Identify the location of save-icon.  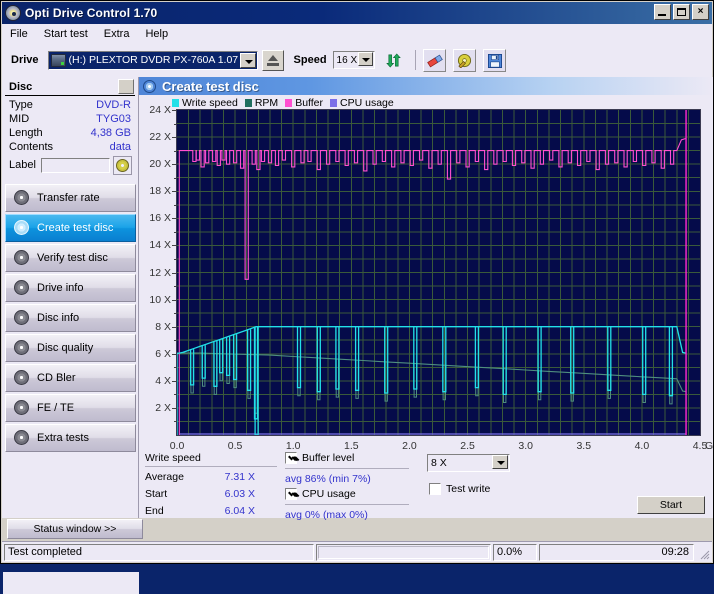
(494, 60).